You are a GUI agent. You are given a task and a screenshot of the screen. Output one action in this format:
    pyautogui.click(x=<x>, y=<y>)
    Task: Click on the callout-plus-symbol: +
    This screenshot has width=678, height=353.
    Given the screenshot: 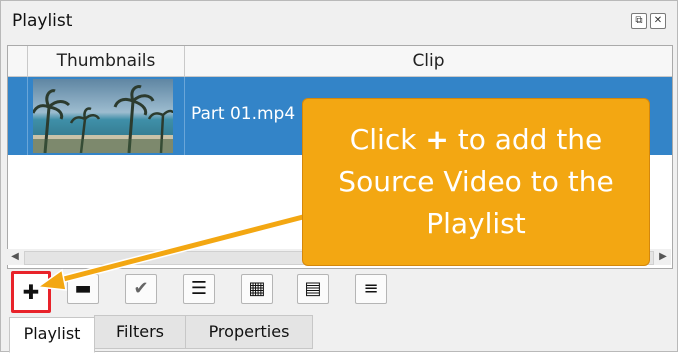 What is the action you would take?
    pyautogui.click(x=437, y=139)
    